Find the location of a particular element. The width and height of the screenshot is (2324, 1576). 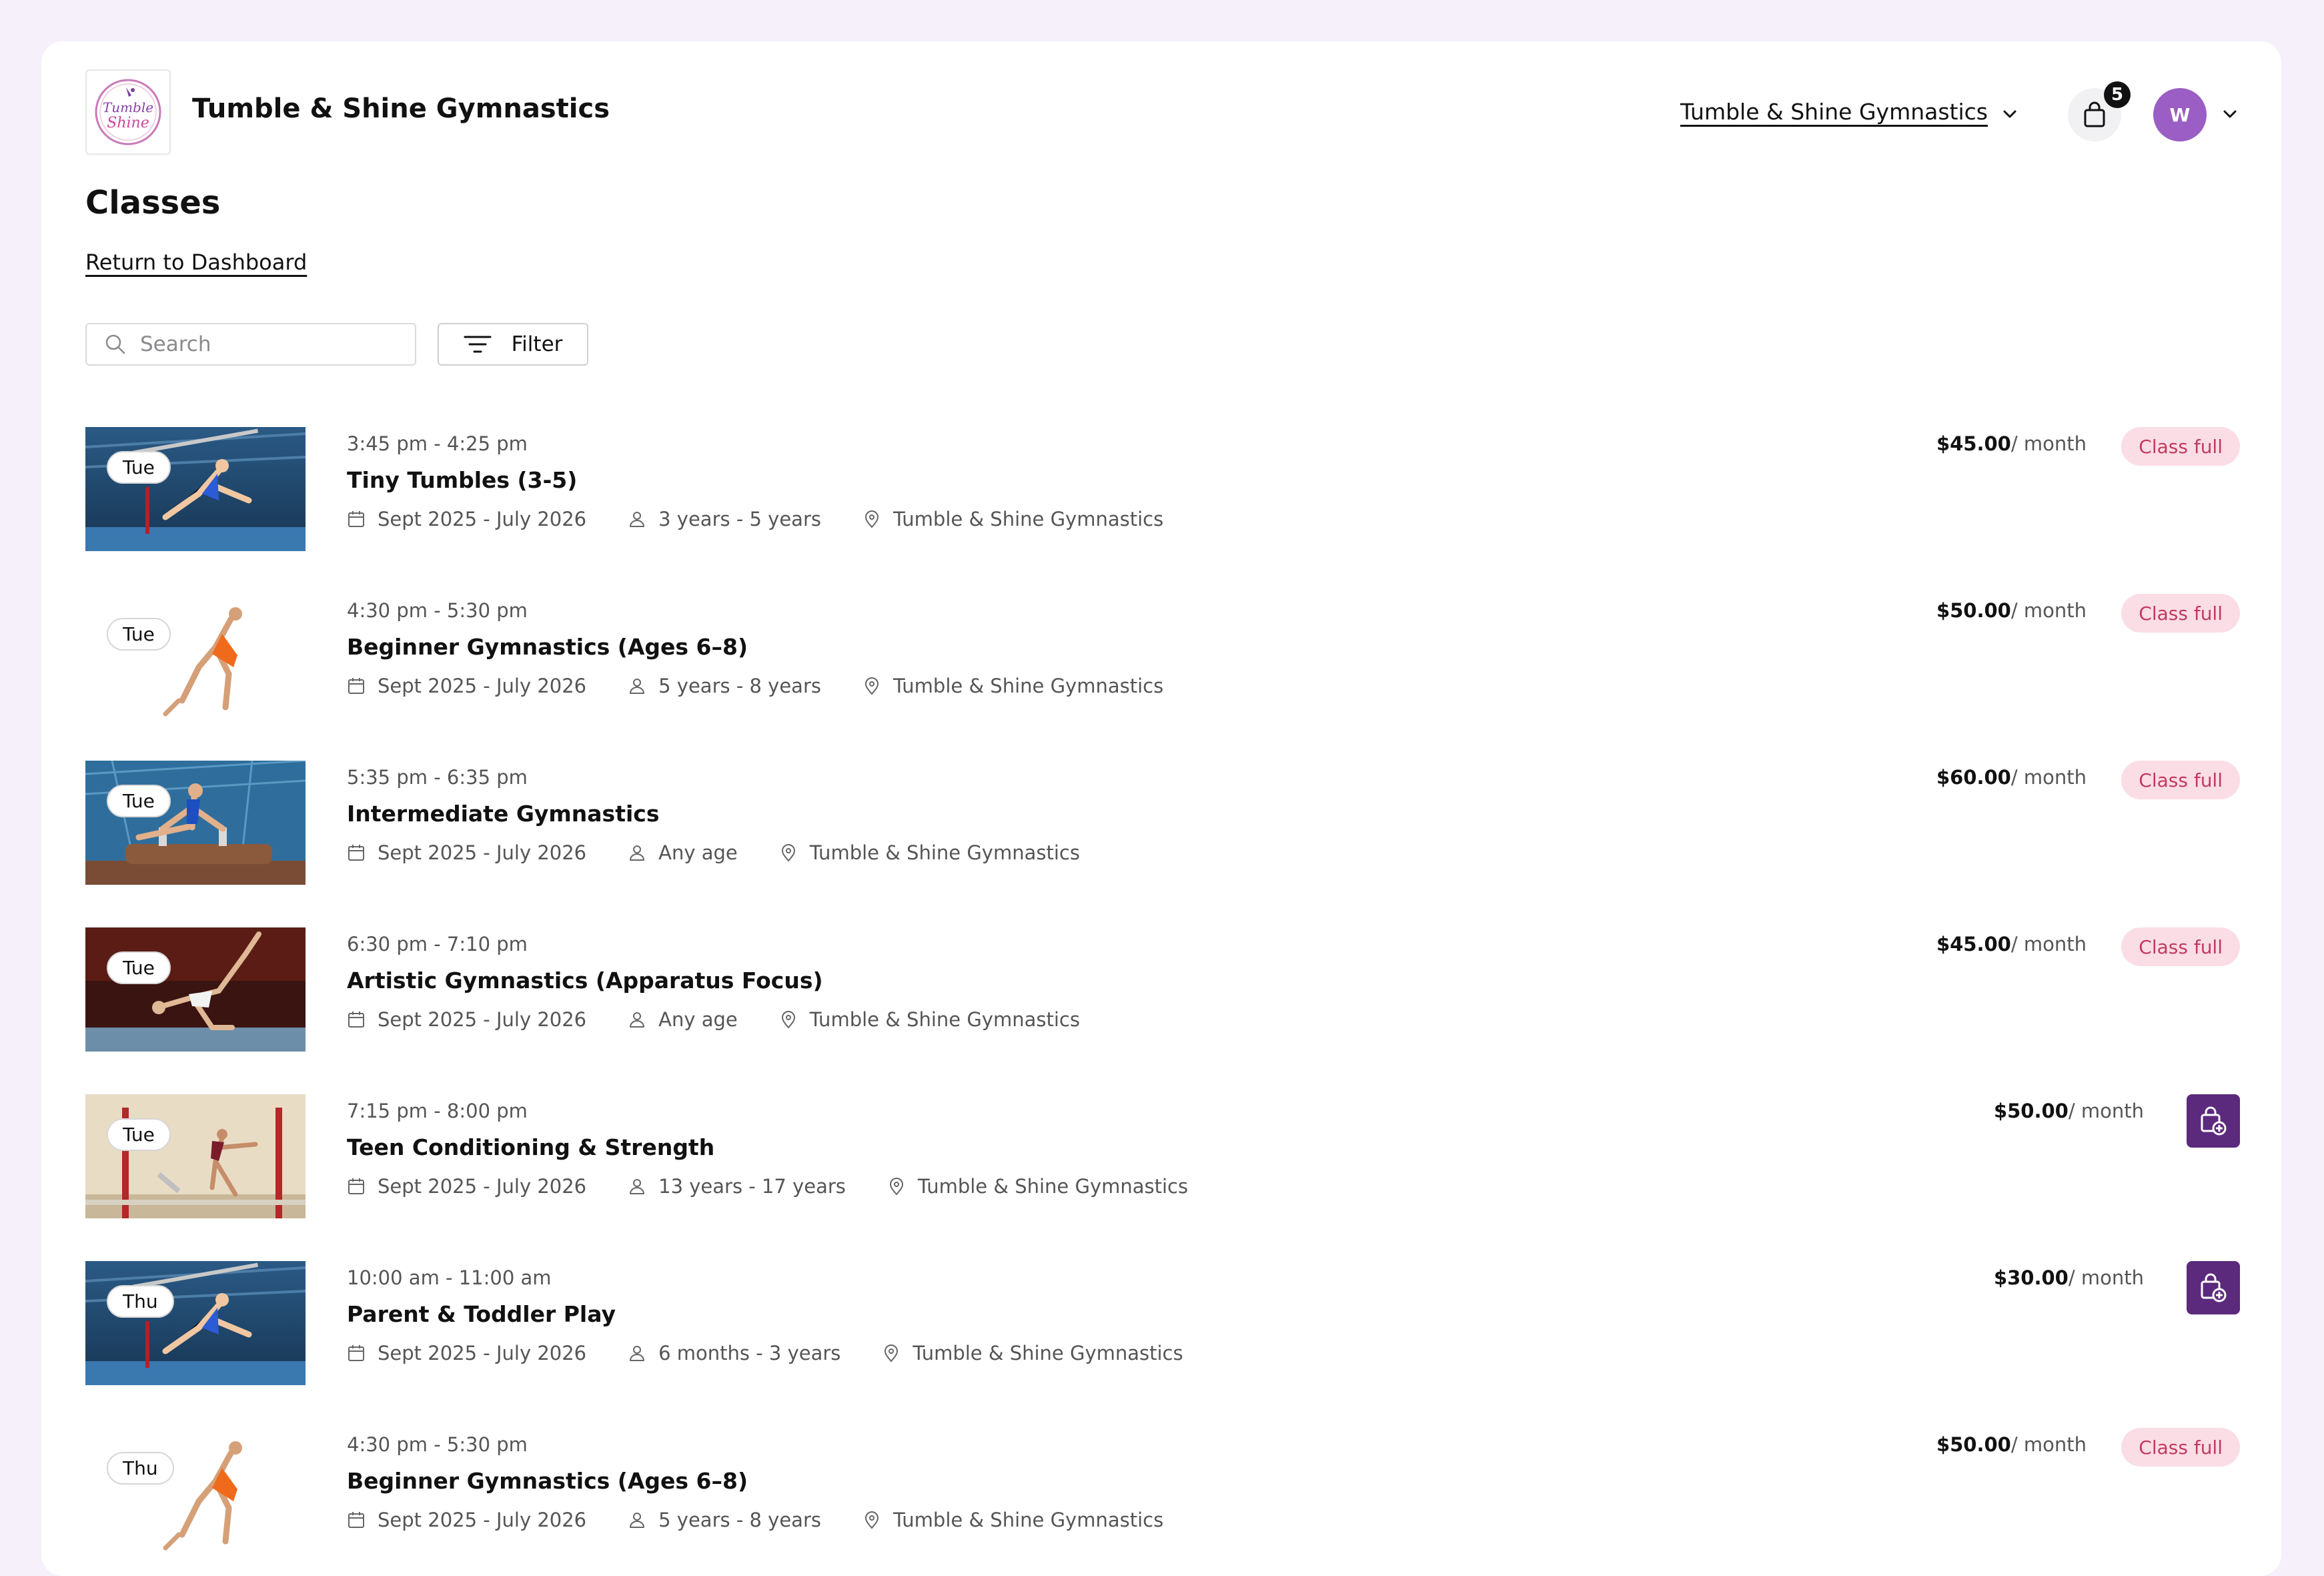

price-amount: $30.00 is located at coordinates (2031, 1277).